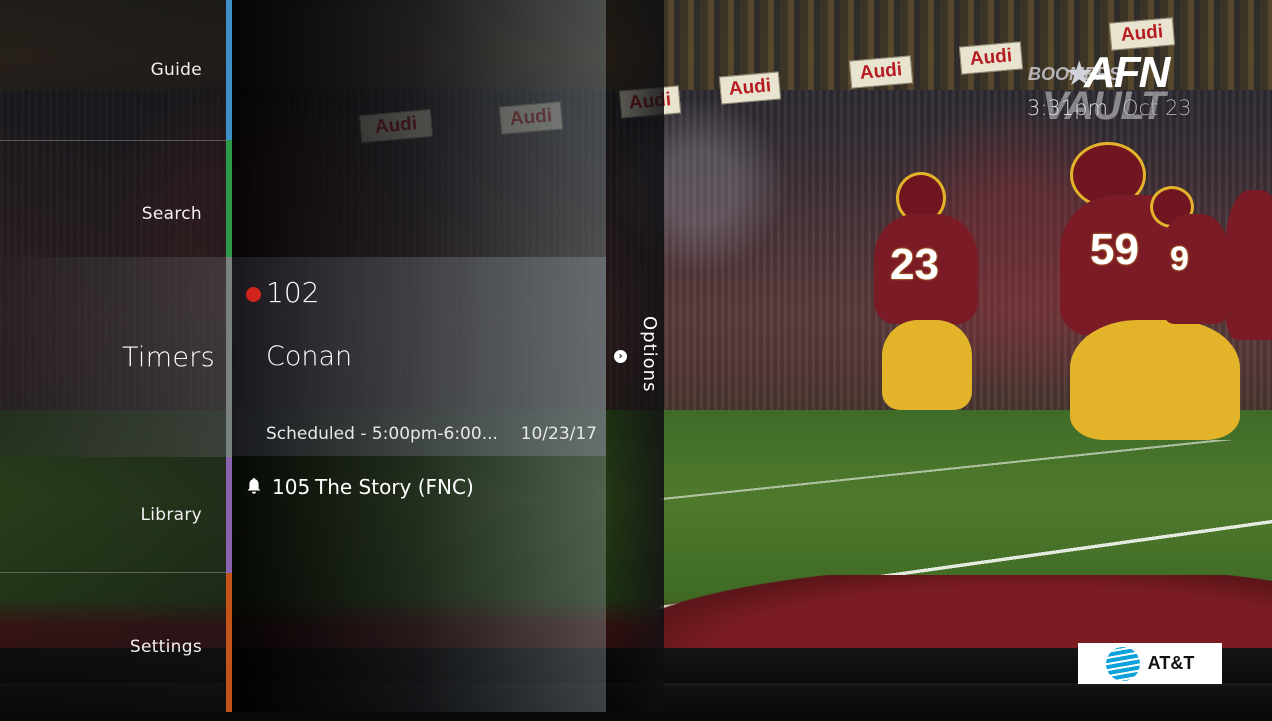  What do you see at coordinates (635, 356) in the screenshot?
I see `options-tab: › Options` at bounding box center [635, 356].